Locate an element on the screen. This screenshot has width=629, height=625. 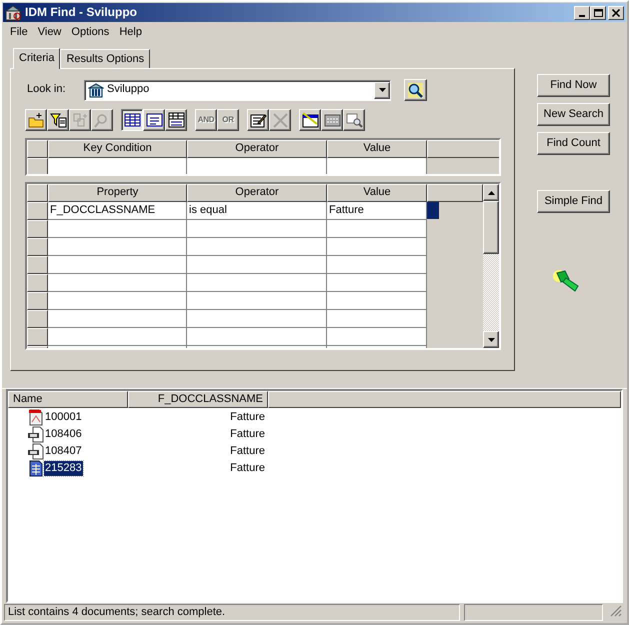
table-cell: F_DOCCLASSNAME is located at coordinates (117, 211).